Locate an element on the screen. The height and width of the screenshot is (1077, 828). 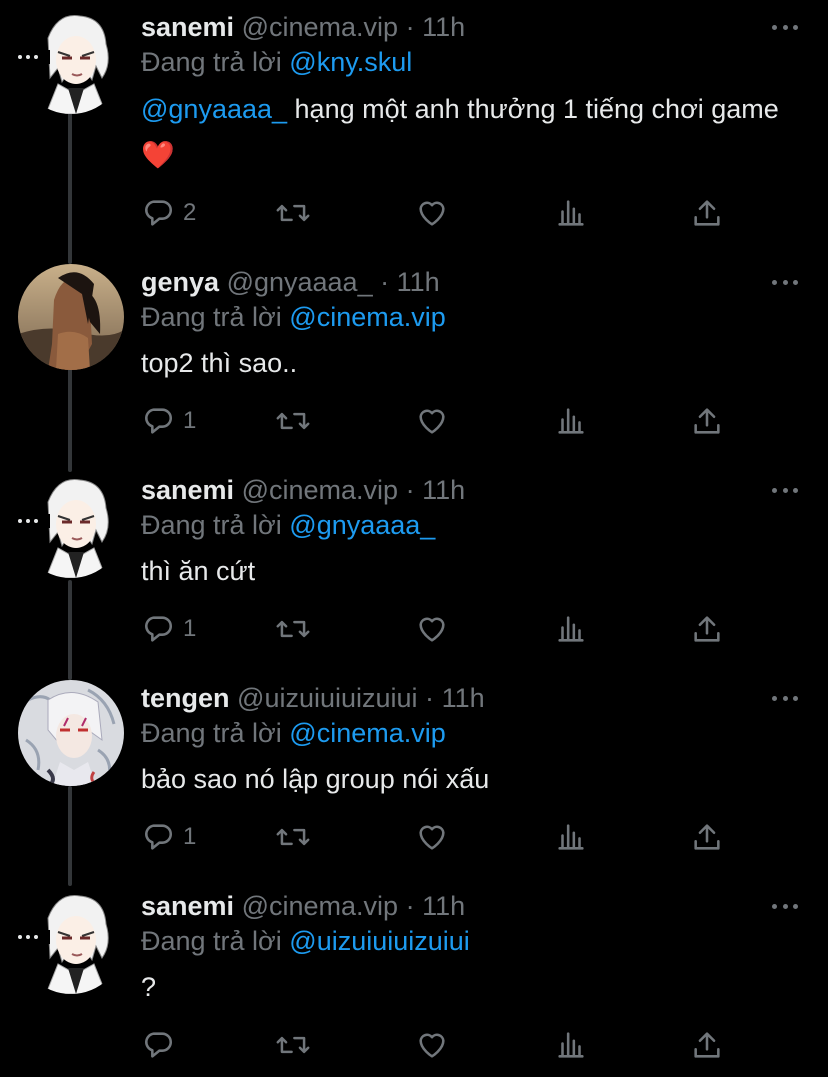
reply-button: 2 is located at coordinates (168, 213).